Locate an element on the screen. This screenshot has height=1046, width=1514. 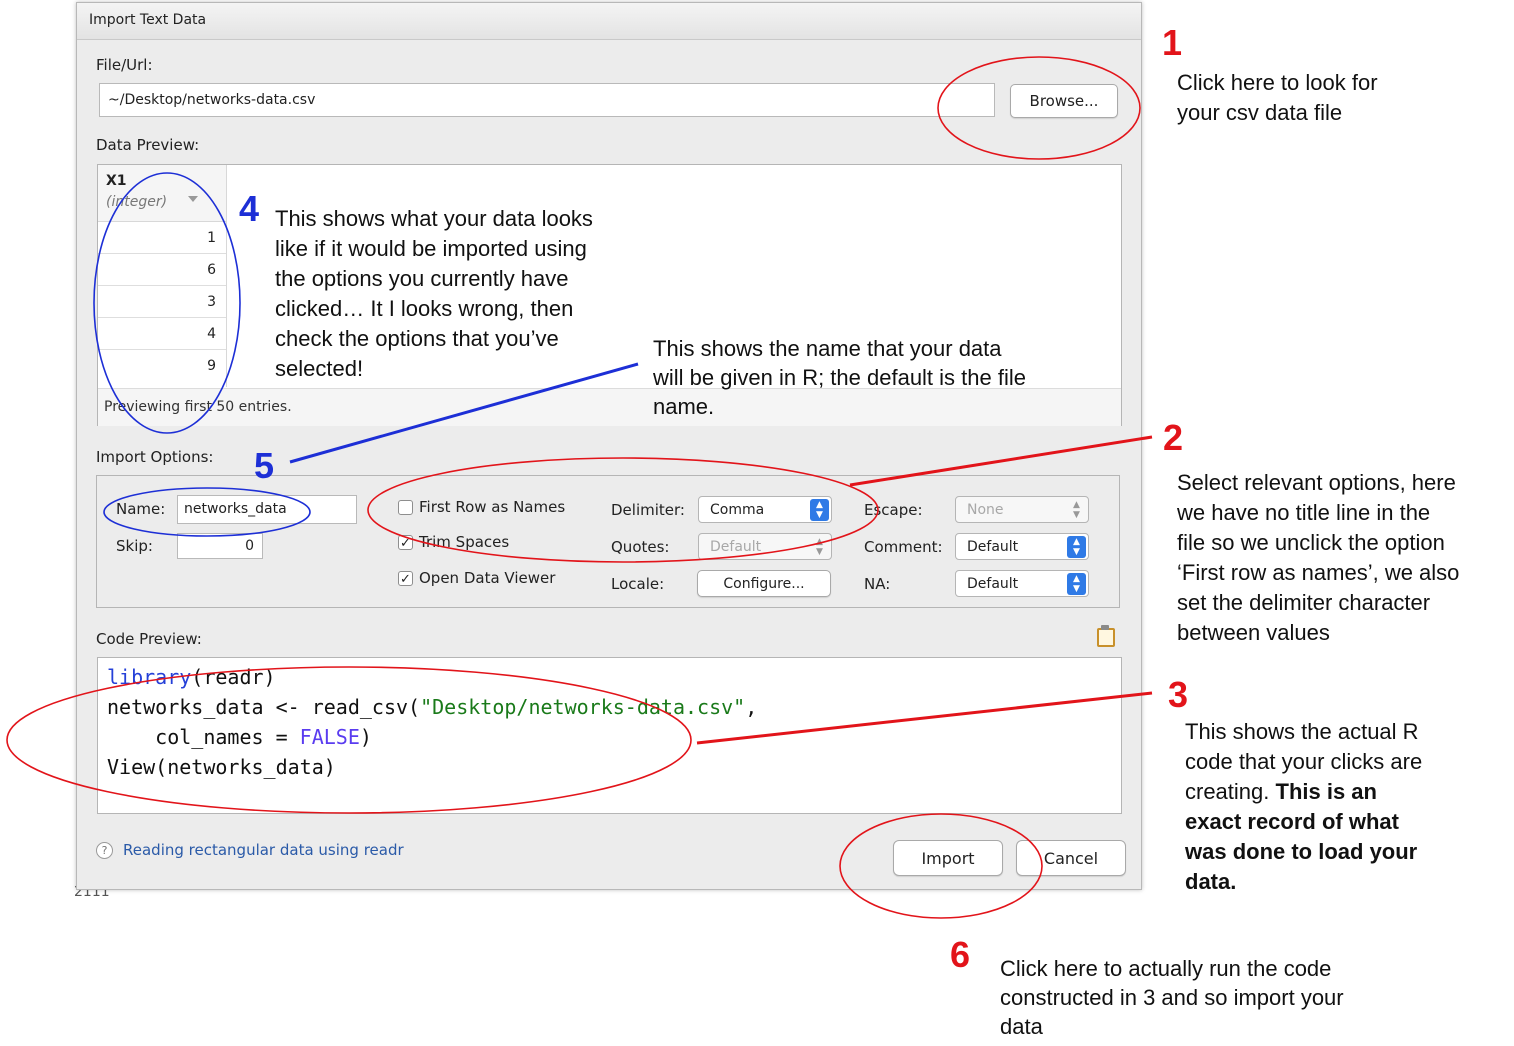
escape-label: Escape: is located at coordinates (893, 510).